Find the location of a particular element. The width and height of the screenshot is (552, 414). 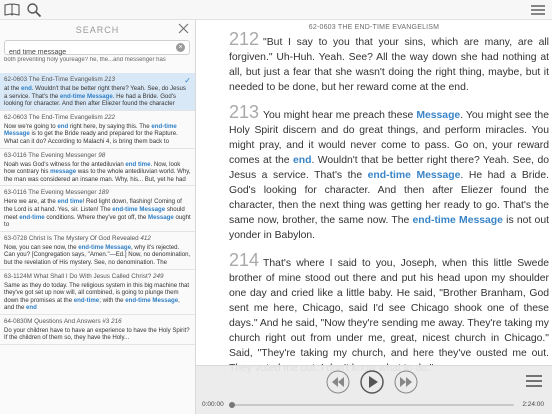

search-header: SEARCH is located at coordinates (97, 28).